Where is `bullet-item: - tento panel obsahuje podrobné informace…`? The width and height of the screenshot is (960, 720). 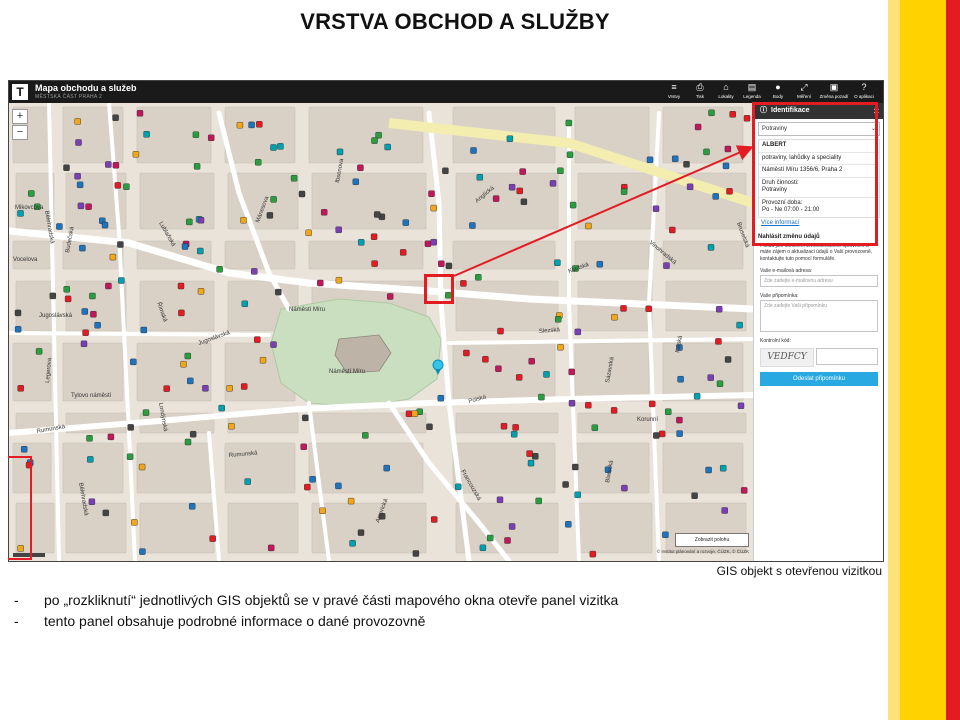
bullet-item: - tento panel obsahuje podrobné informace… is located at coordinates (220, 621).